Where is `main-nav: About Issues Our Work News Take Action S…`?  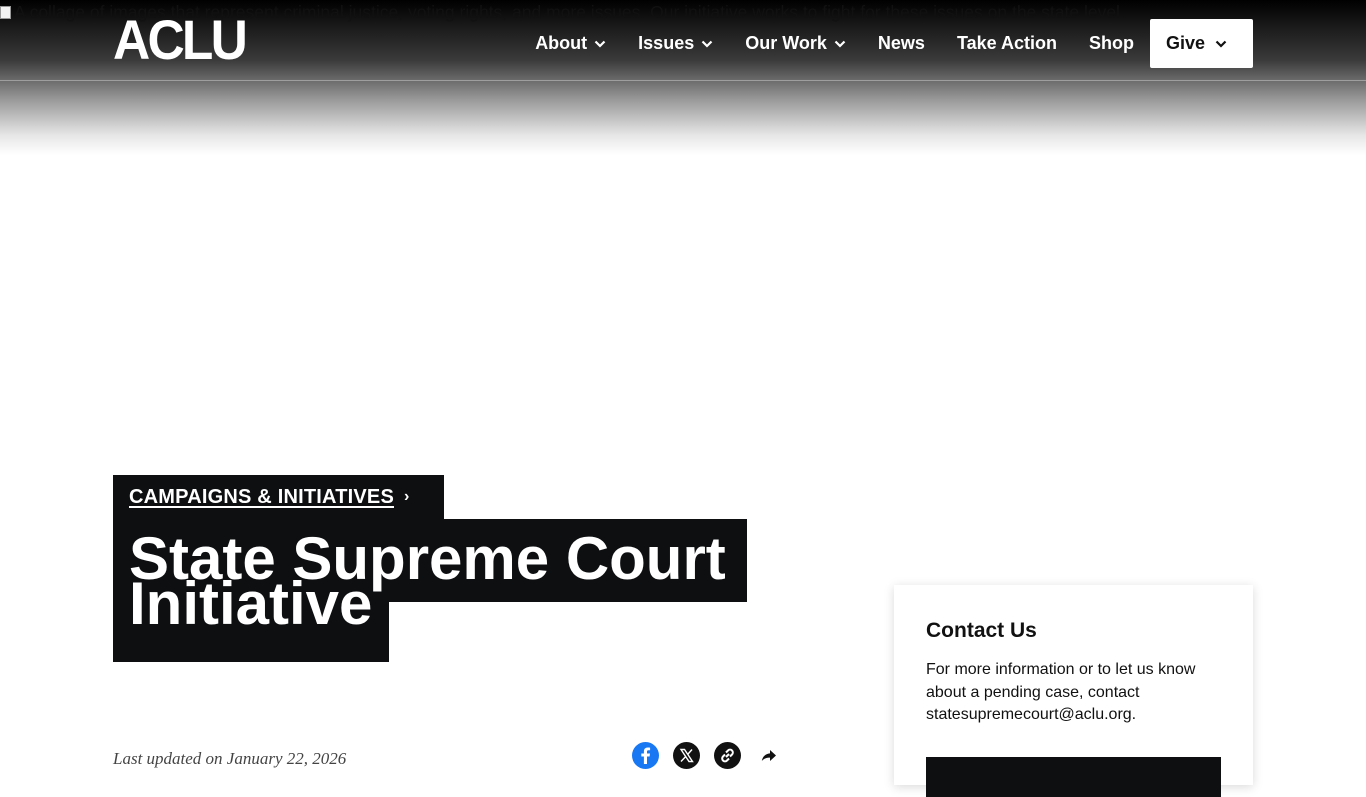 main-nav: About Issues Our Work News Take Action S… is located at coordinates (876, 43).